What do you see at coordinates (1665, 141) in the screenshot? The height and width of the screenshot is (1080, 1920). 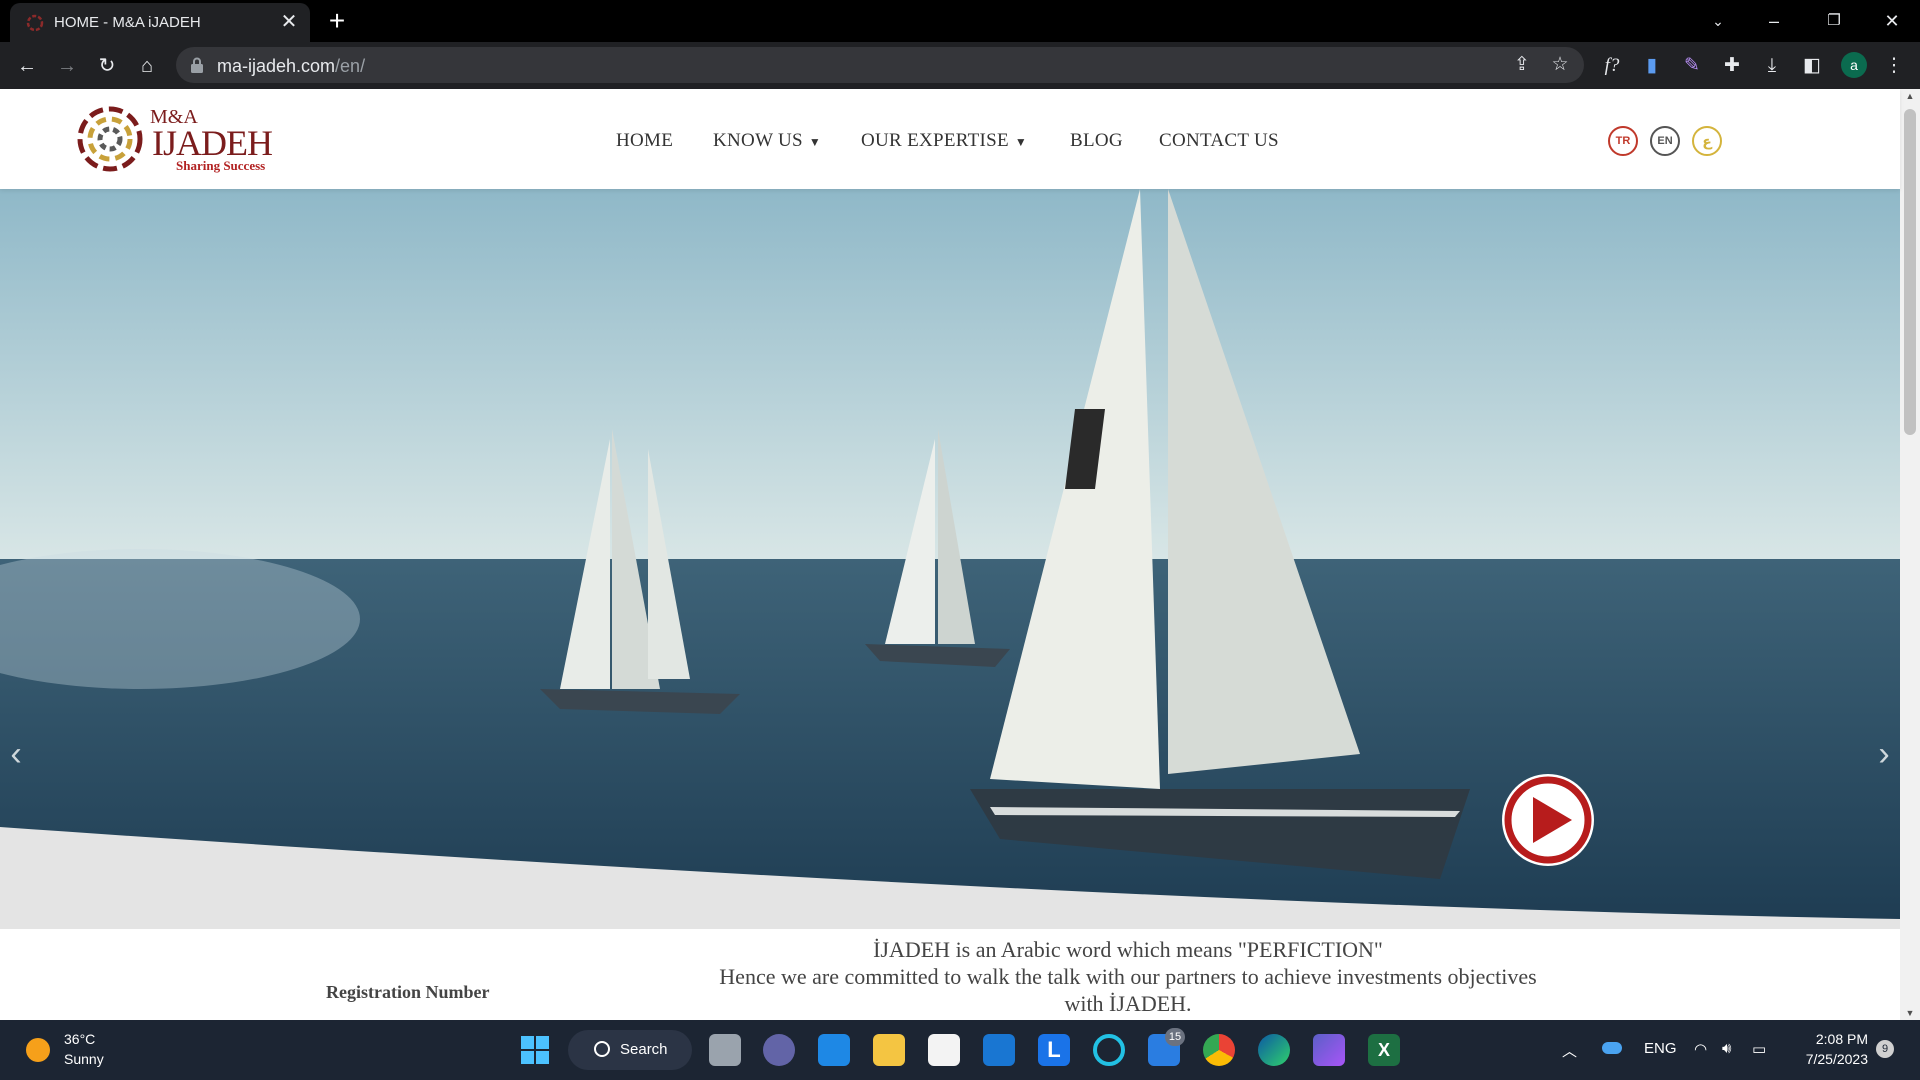 I see `language-en-button: EN` at bounding box center [1665, 141].